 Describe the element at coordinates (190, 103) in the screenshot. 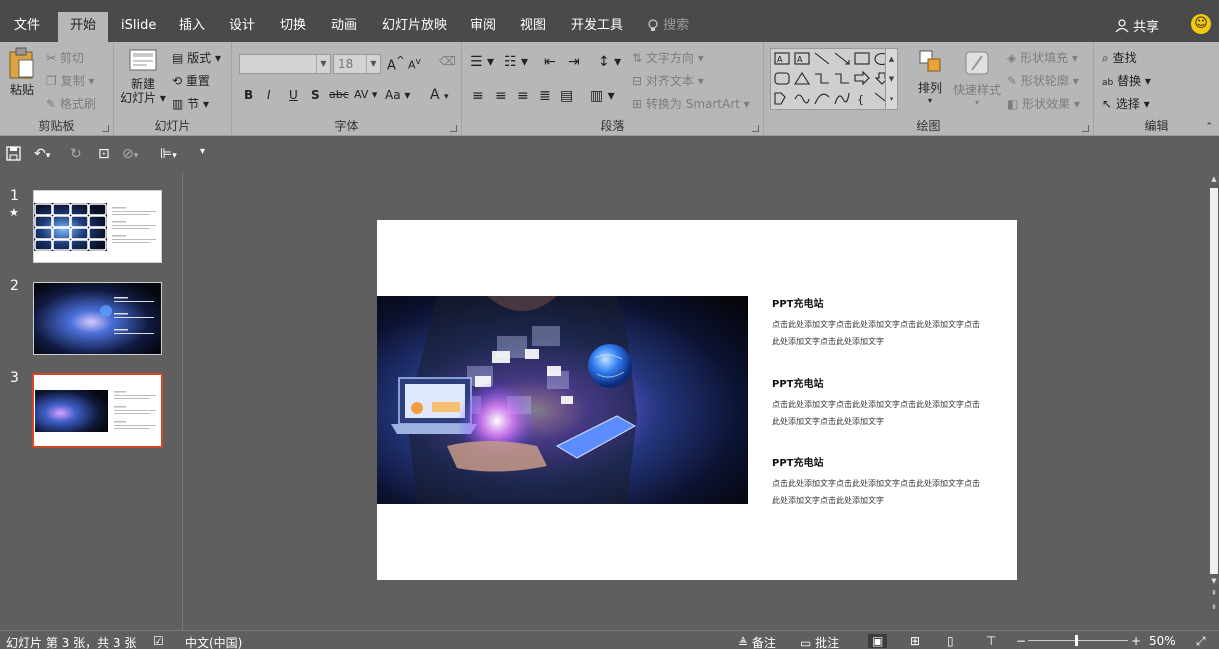

I see `section-button: ▥ 节 ▾` at that location.